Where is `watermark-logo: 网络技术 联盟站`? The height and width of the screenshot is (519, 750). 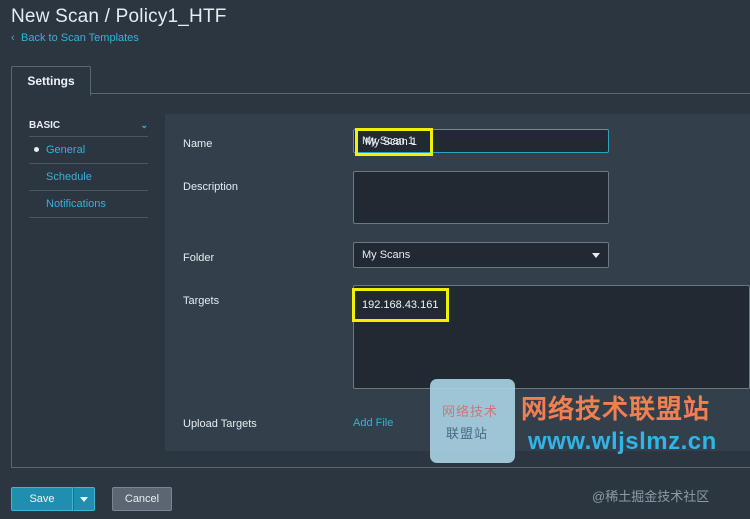 watermark-logo: 网络技术 联盟站 is located at coordinates (472, 421).